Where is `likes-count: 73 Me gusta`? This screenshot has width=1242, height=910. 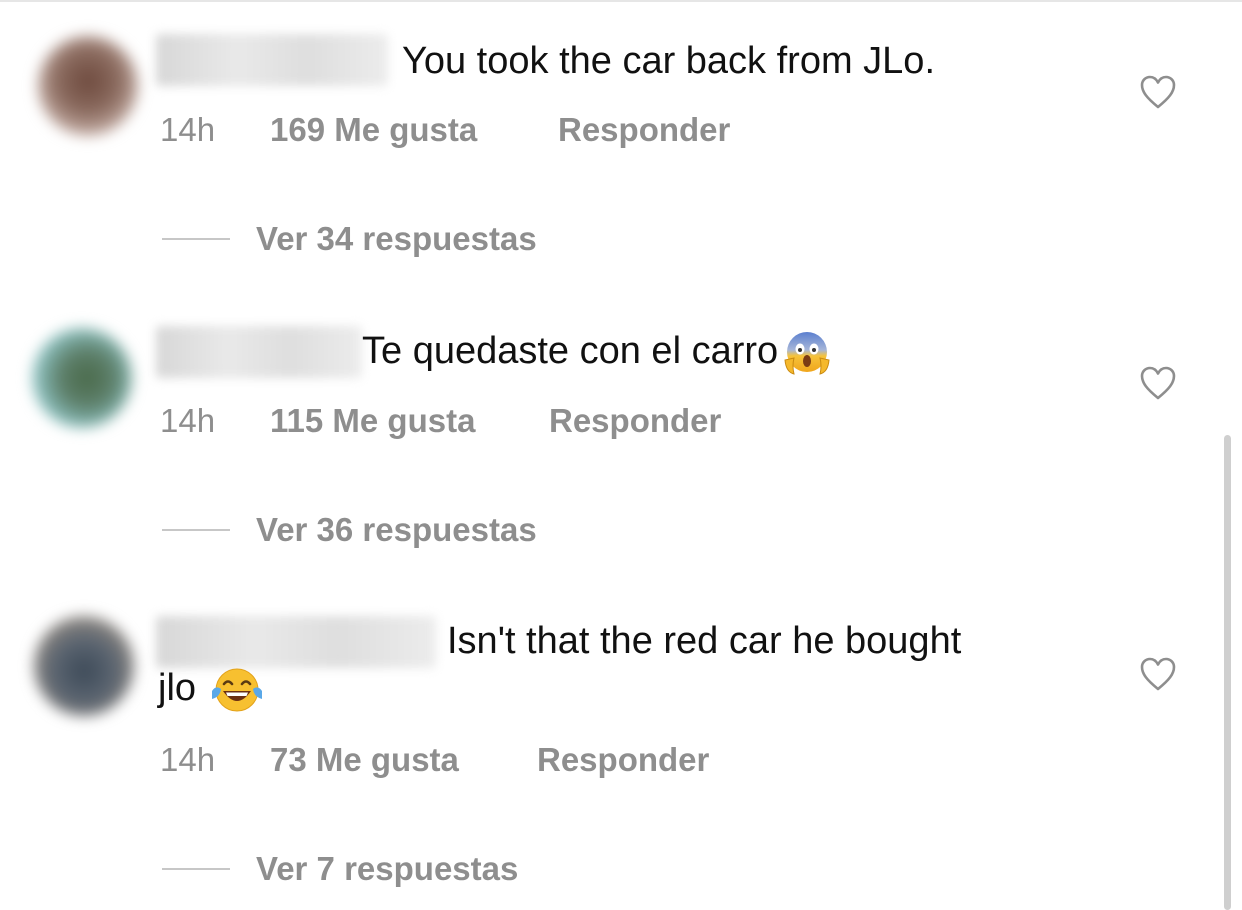
likes-count: 73 Me gusta is located at coordinates (364, 760).